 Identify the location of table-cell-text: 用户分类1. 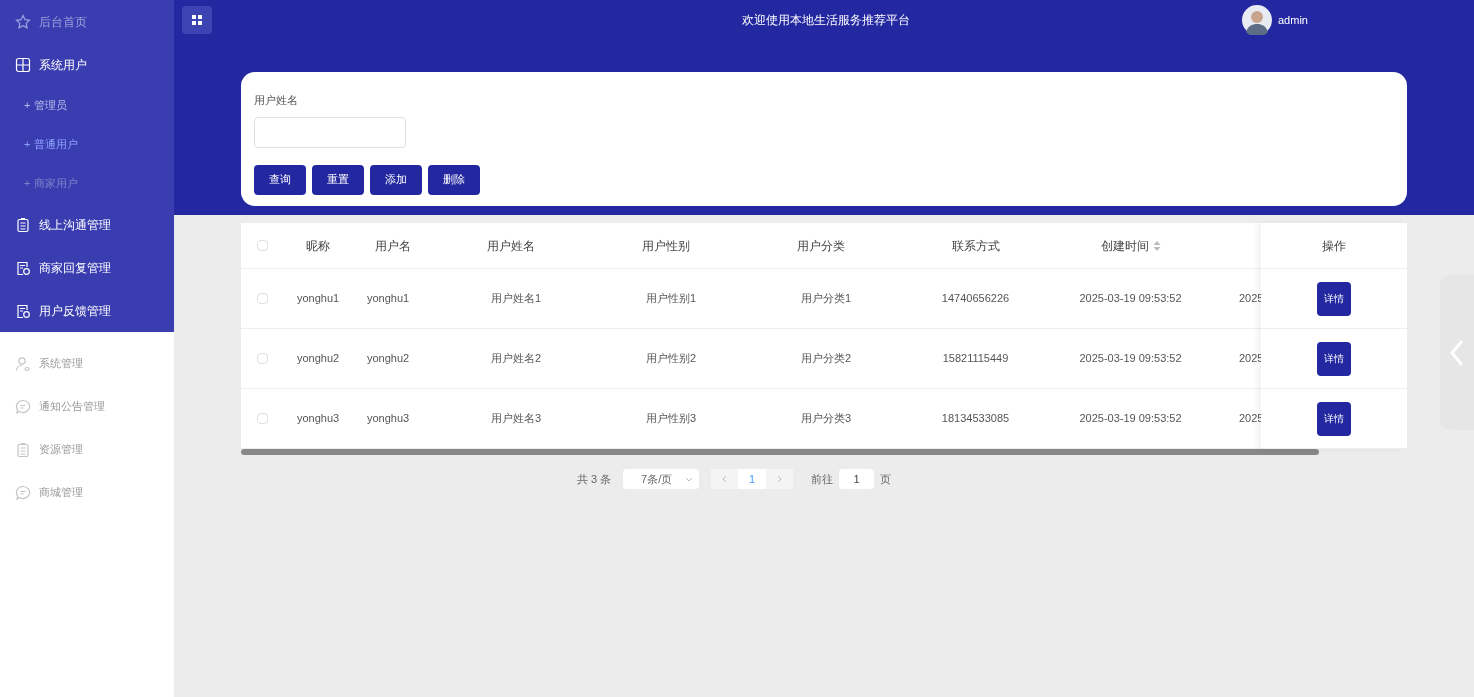
(826, 299).